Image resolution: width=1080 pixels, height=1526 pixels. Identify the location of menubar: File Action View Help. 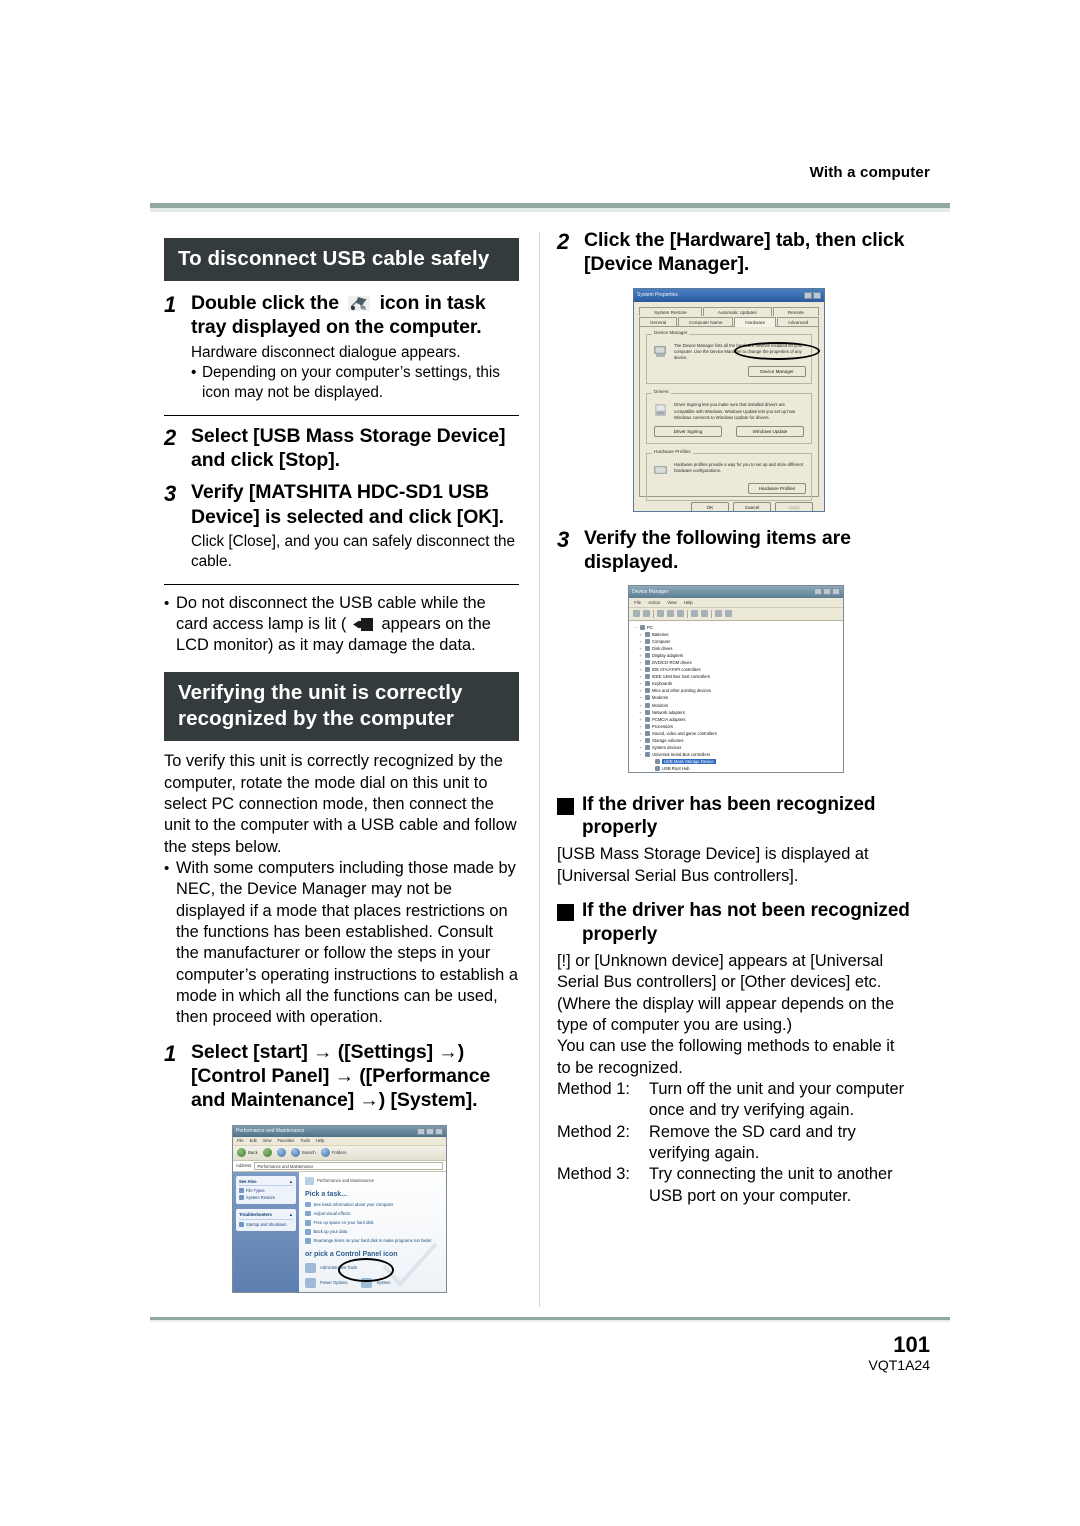
(736, 602).